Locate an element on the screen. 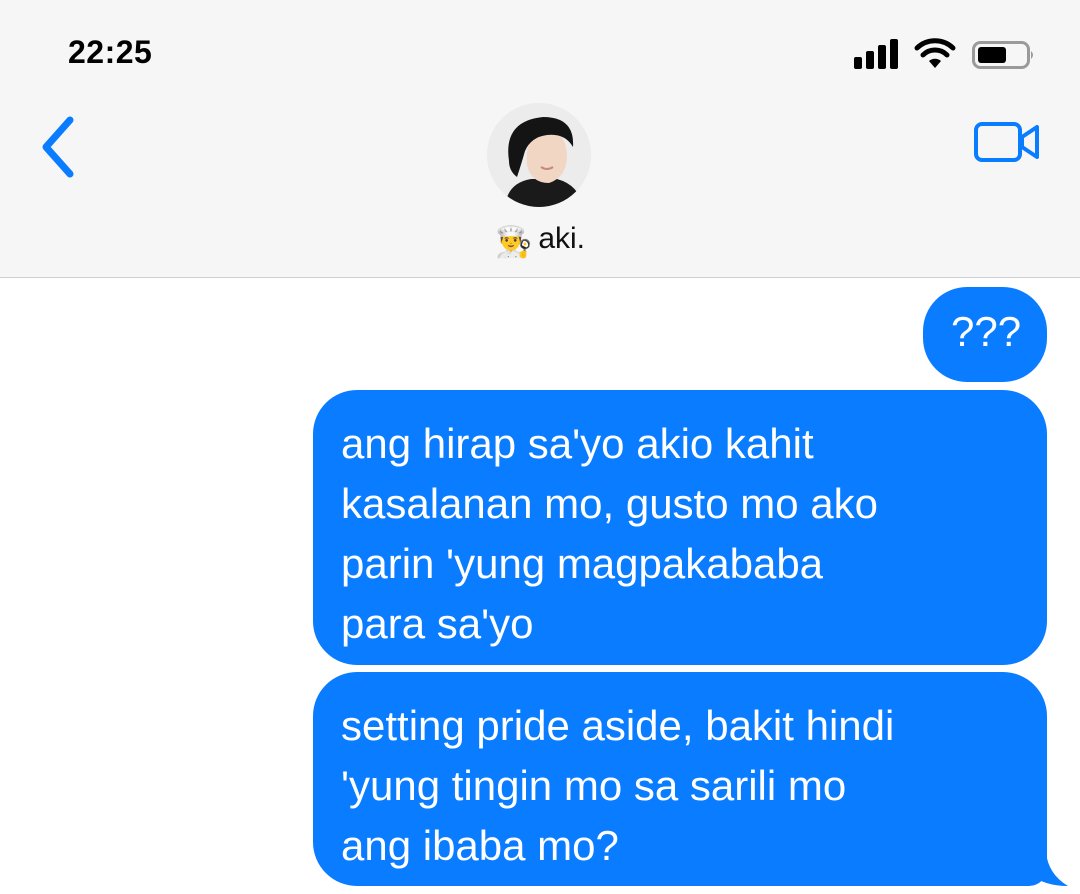 The width and height of the screenshot is (1080, 894). status-icons is located at coordinates (944, 54).